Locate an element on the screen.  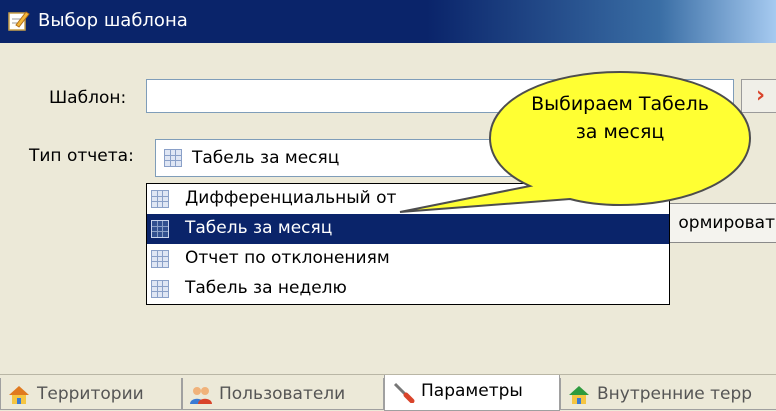
report-type-value: Табель за месяц is located at coordinates (266, 158).